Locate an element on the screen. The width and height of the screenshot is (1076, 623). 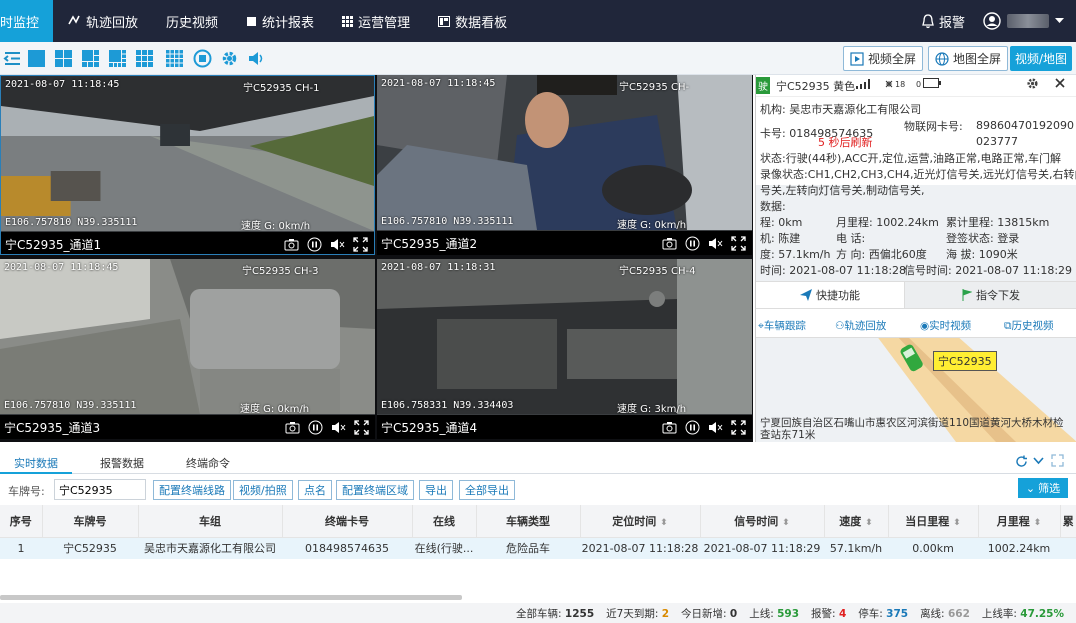
nav-statistics: 统计报表 is located at coordinates (280, 21).